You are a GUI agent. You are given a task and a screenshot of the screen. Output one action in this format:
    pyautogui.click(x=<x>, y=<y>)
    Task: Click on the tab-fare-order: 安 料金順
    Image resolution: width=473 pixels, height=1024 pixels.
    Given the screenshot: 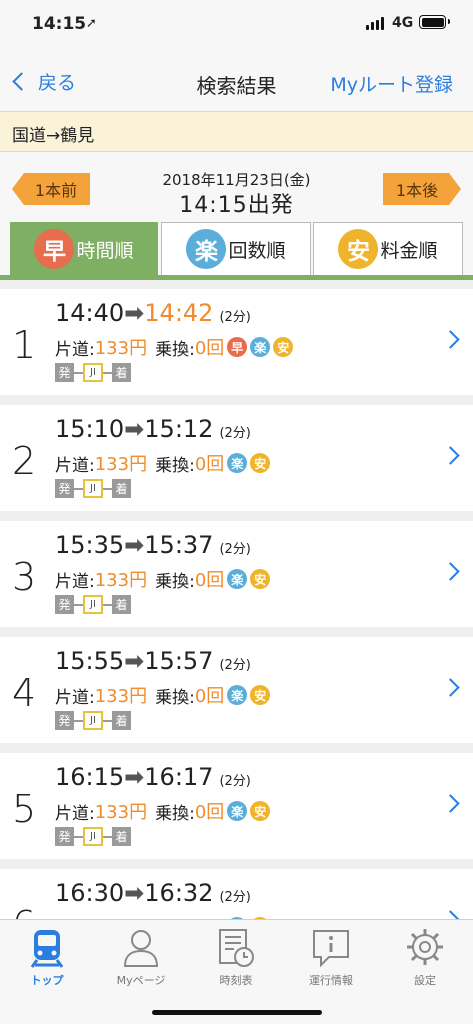 What is the action you would take?
    pyautogui.click(x=388, y=248)
    